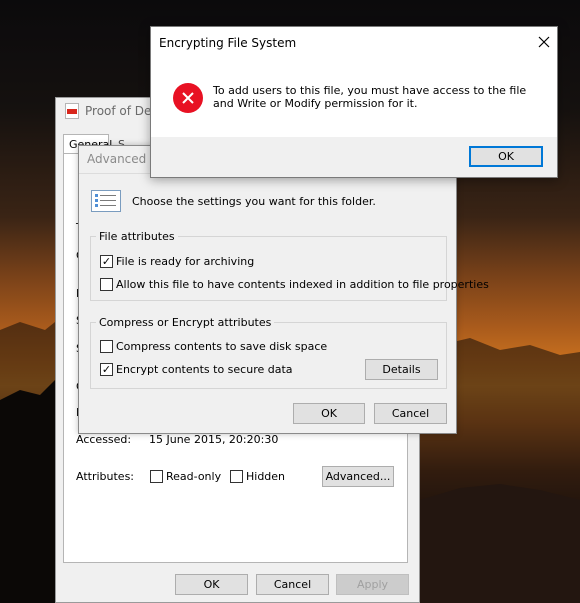  I want to click on accessed-value: 15 June 2015, 20:20:30, so click(214, 439).